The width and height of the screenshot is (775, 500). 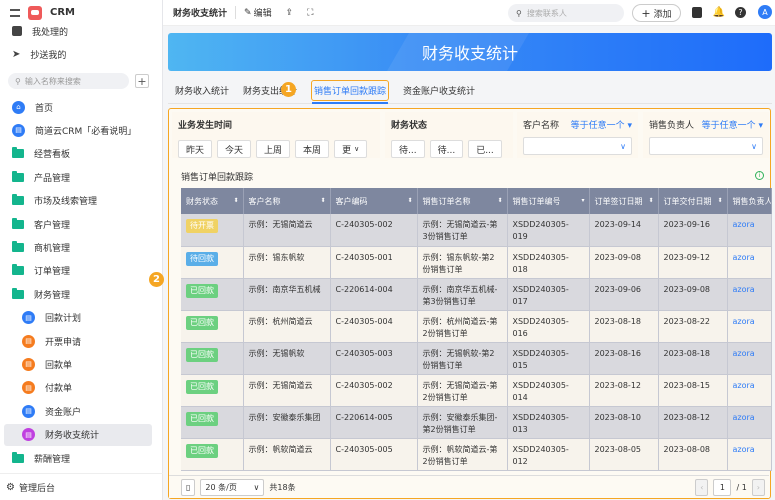 What do you see at coordinates (462, 201) in the screenshot?
I see `column-header: 销售订单名称 ⬍` at bounding box center [462, 201].